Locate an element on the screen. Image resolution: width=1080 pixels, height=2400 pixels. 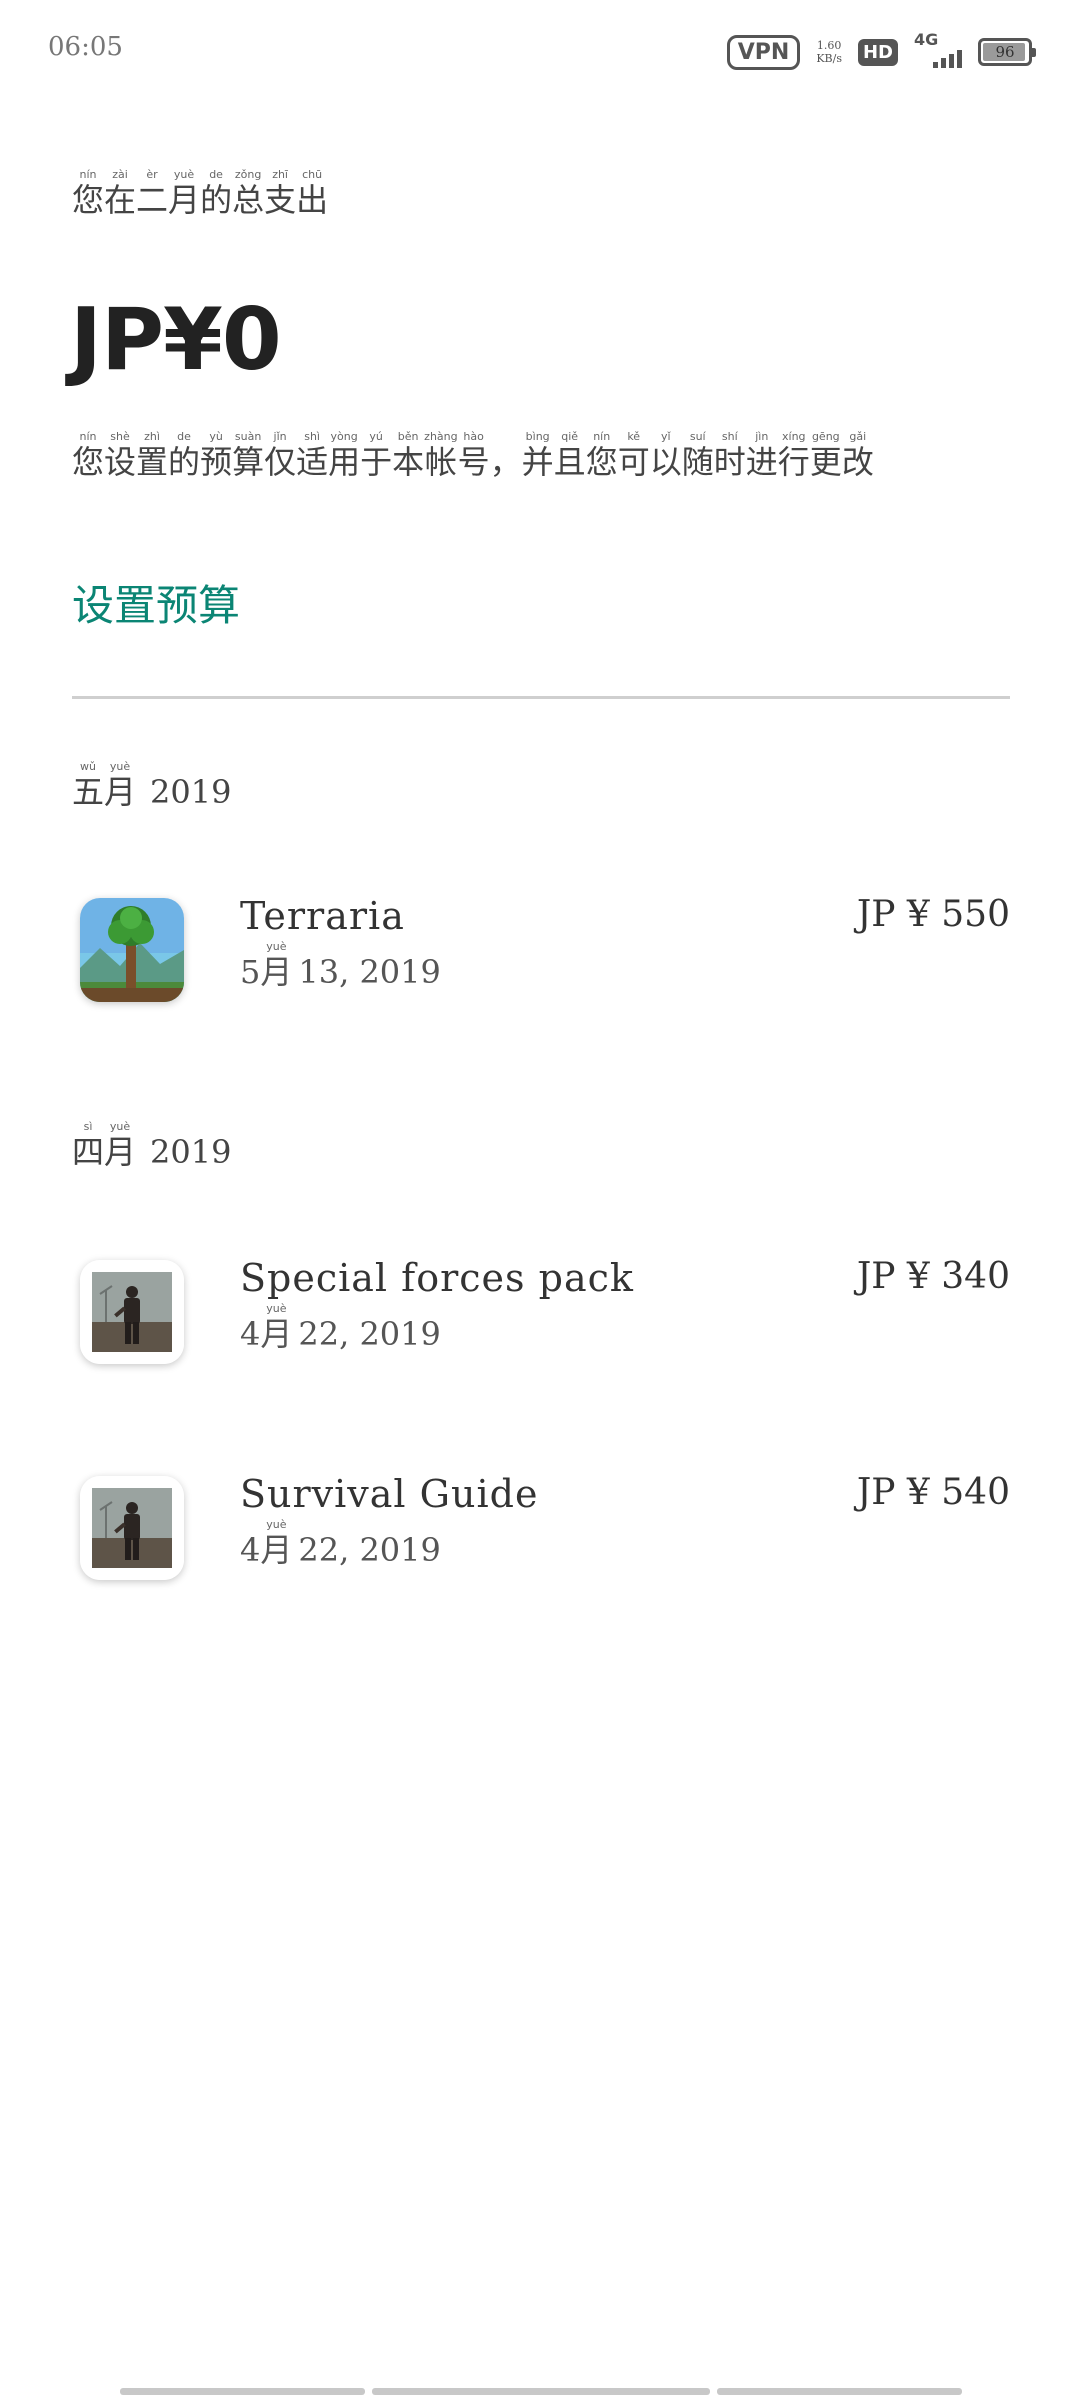
item-price: JP ¥ 340 is located at coordinates (933, 1276).